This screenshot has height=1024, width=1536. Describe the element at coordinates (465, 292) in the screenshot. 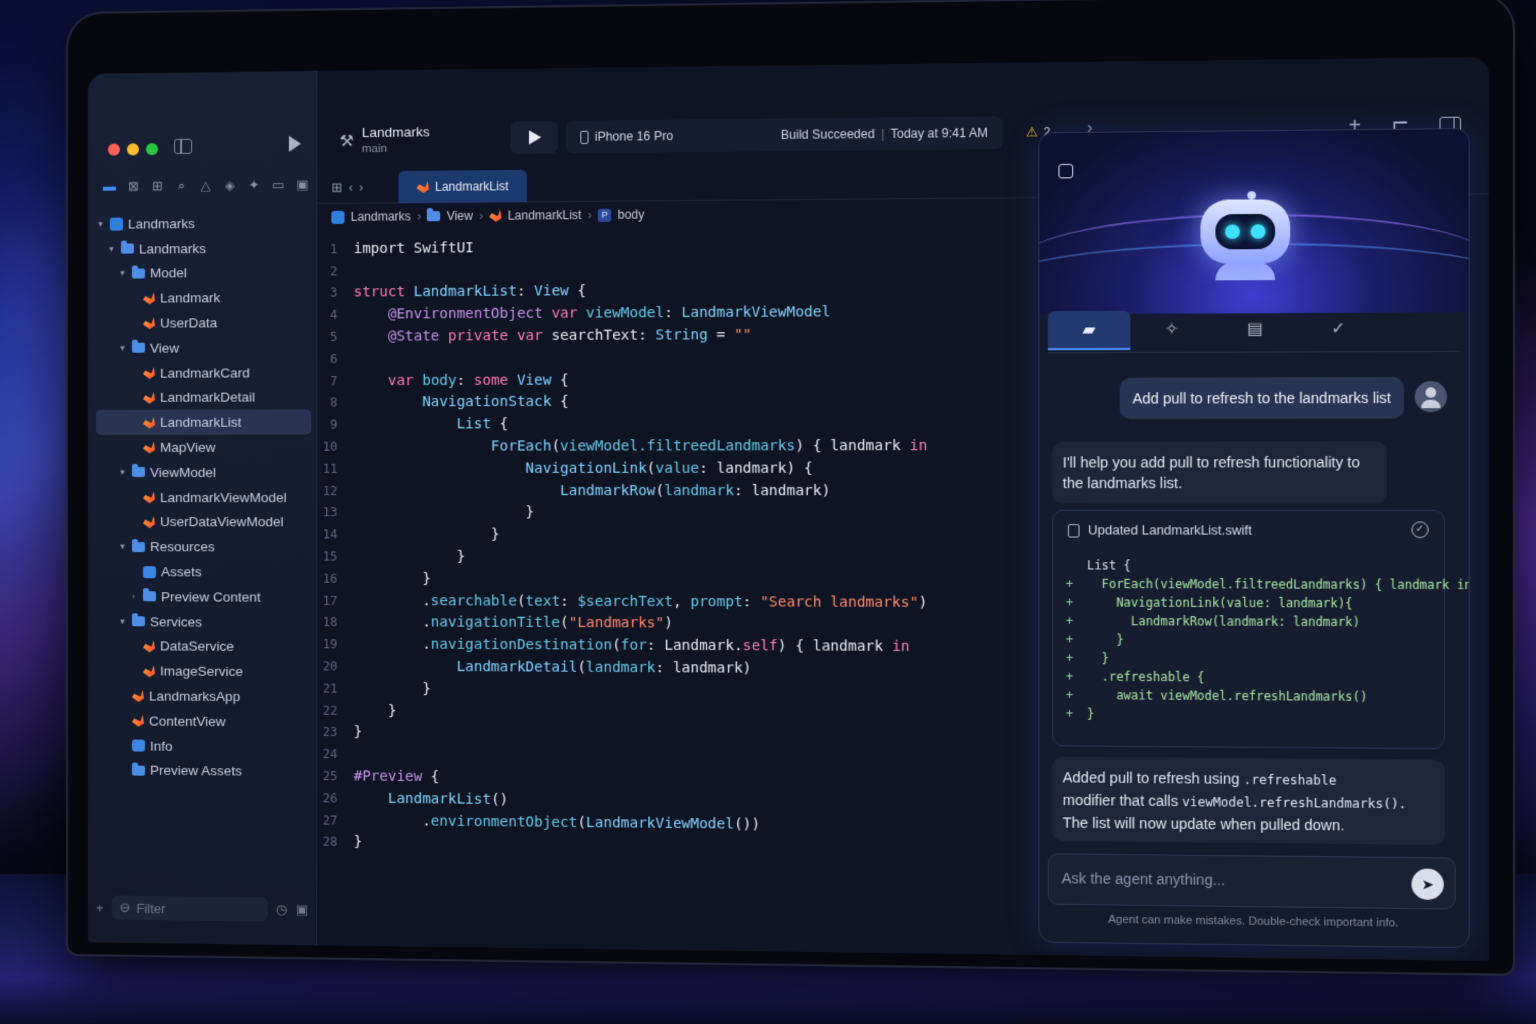

I see `code-token: LandmarkList` at that location.